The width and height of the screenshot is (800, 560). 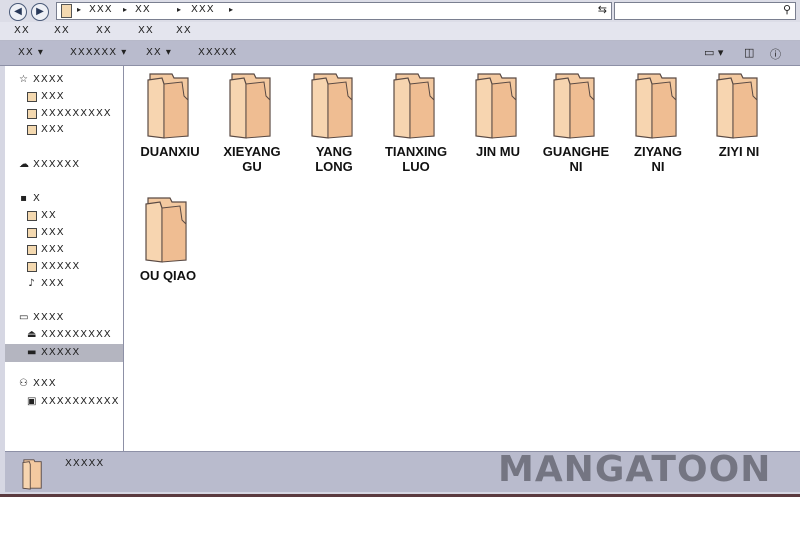 What do you see at coordinates (30, 198) in the screenshot?
I see `sidebar-computer: ▪ X` at bounding box center [30, 198].